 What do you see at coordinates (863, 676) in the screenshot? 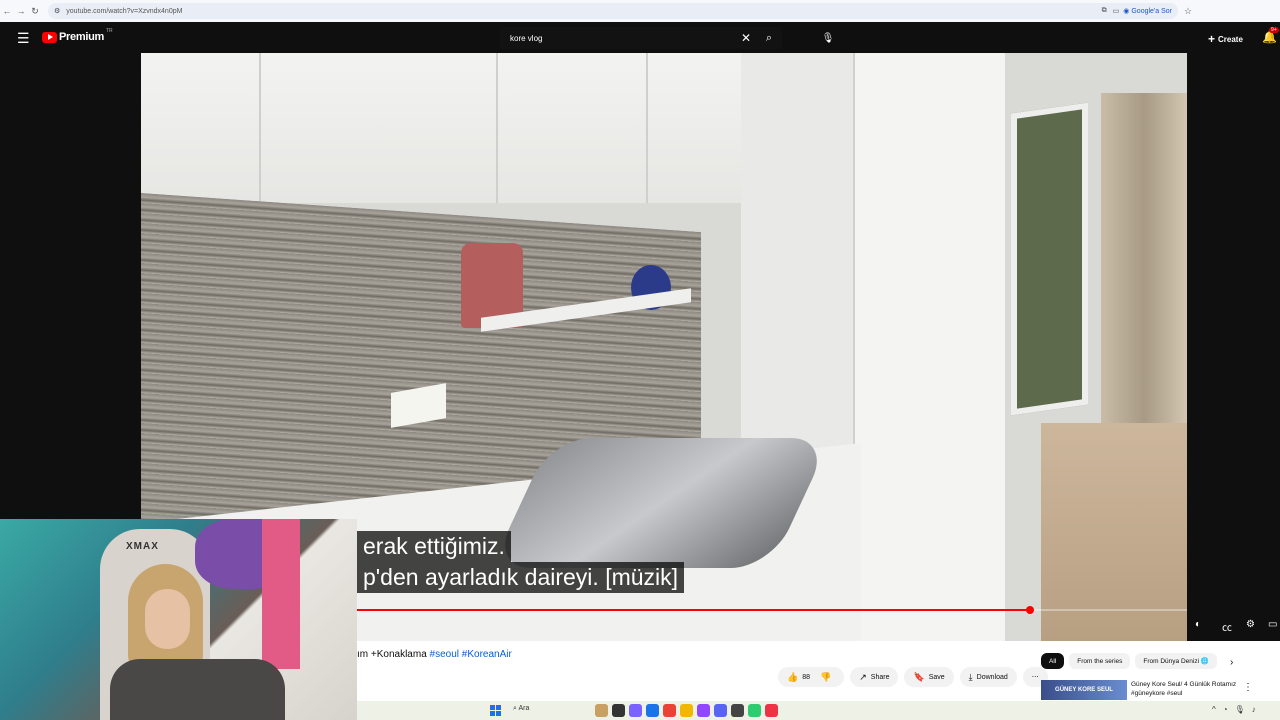
I see `share-icon: ↗` at bounding box center [863, 676].